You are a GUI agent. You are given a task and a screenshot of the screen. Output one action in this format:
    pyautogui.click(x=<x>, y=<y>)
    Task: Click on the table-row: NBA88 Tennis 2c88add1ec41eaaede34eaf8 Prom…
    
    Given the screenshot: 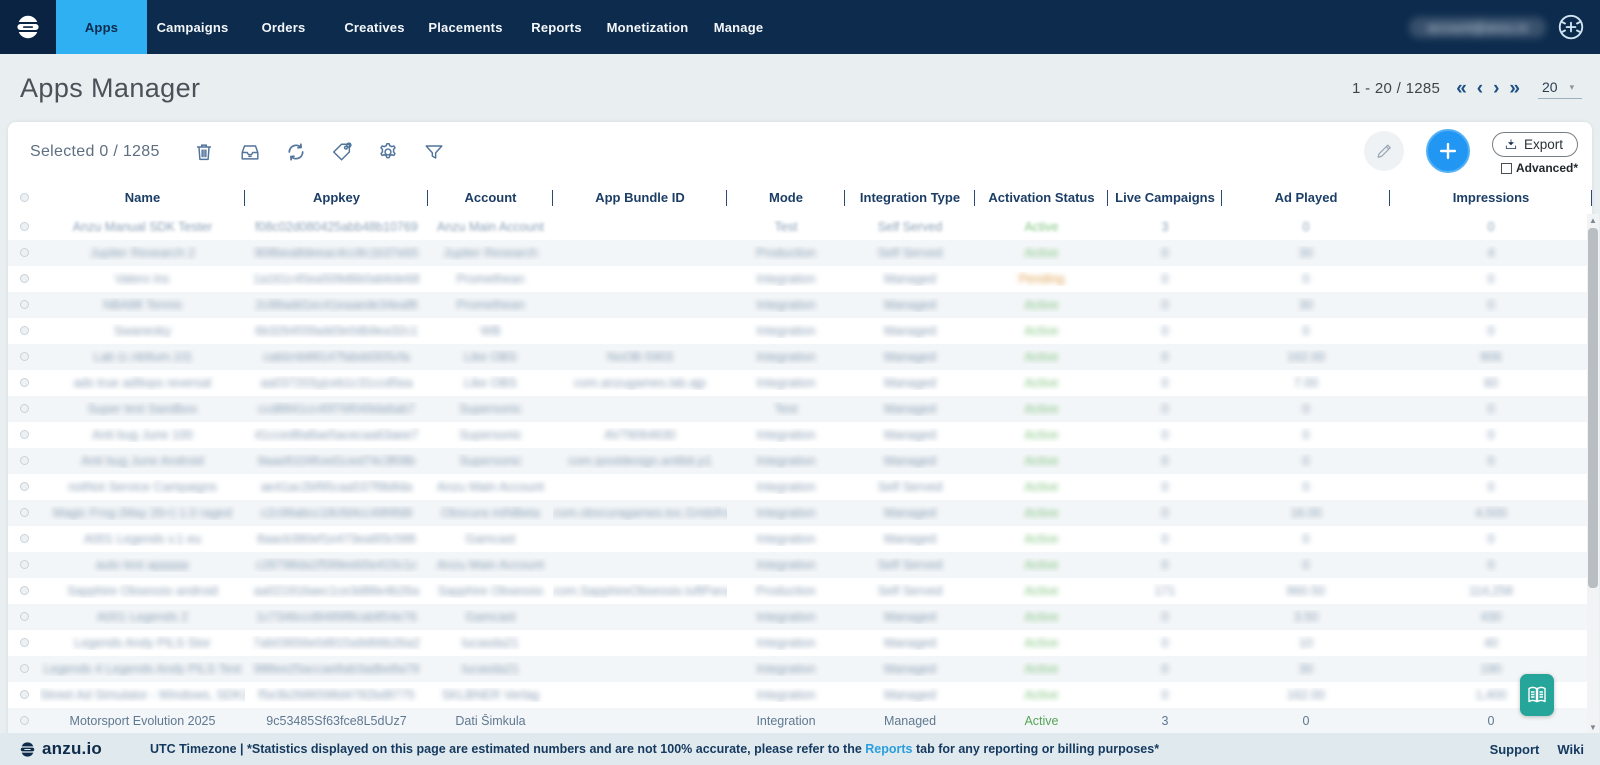 What is the action you would take?
    pyautogui.click(x=800, y=305)
    